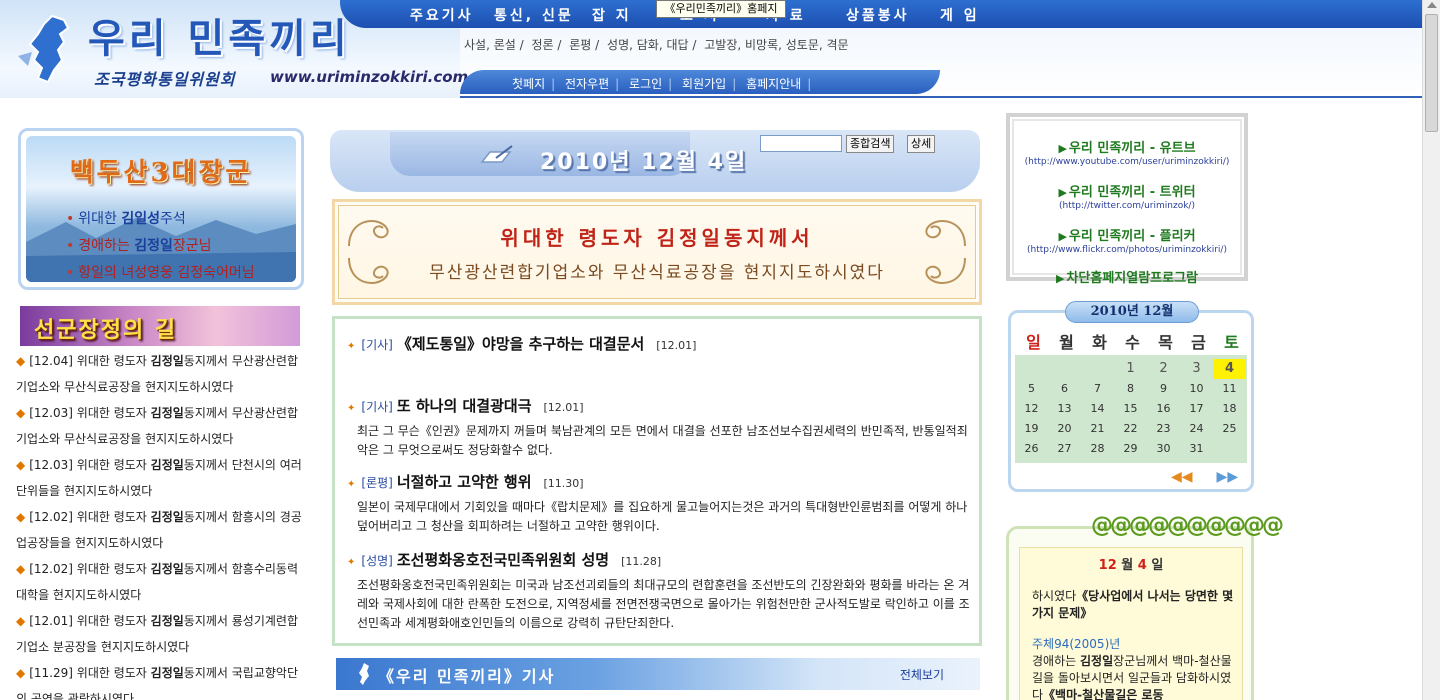 The image size is (1440, 700). What do you see at coordinates (1163, 409) in the screenshot?
I see `calendar-day: 16` at bounding box center [1163, 409].